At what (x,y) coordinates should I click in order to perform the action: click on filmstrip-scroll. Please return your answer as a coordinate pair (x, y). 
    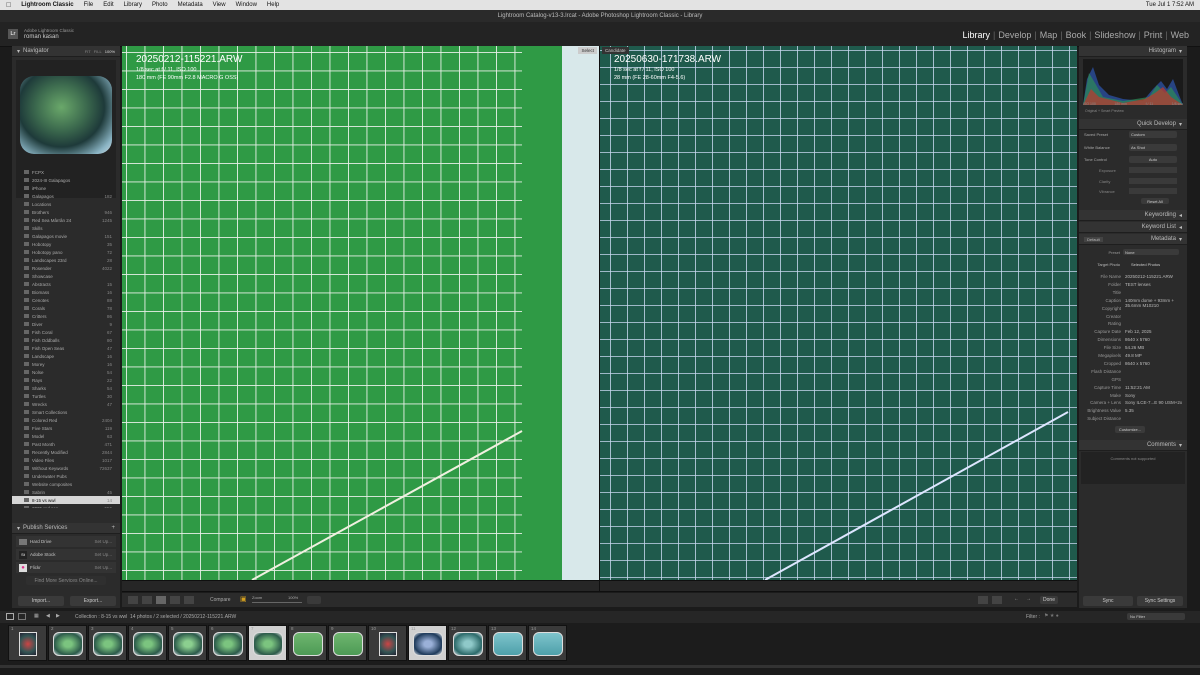
    Looking at the image, I should click on (600, 666).